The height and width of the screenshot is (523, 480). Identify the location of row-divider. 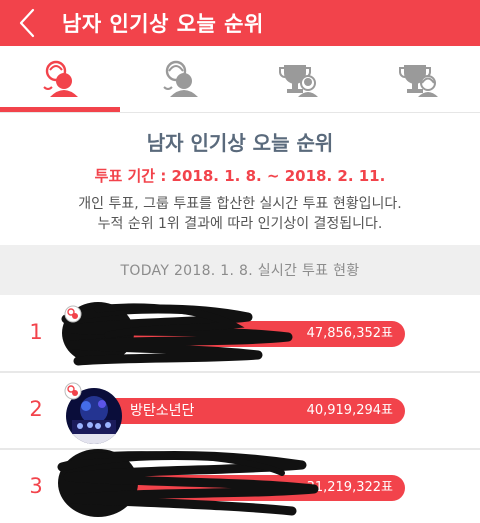
(240, 372).